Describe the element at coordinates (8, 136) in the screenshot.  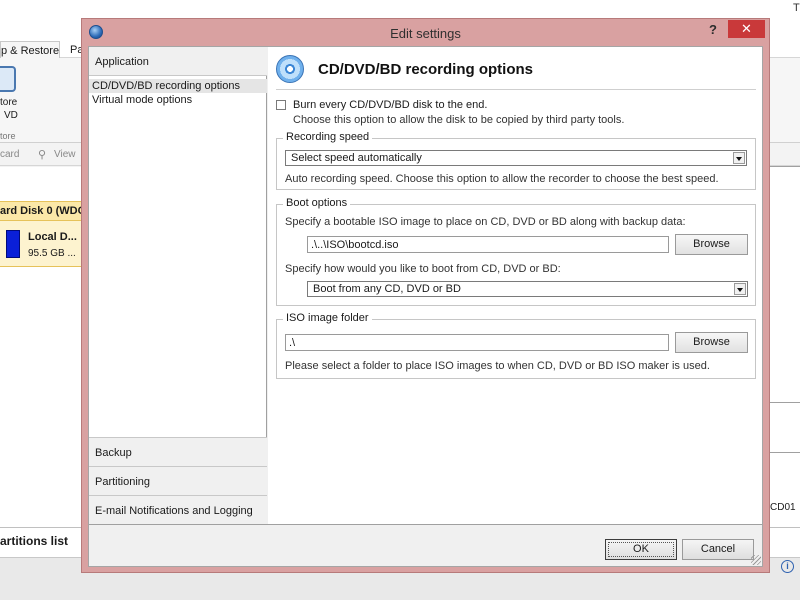
I see `ribbon-group-label: tore` at that location.